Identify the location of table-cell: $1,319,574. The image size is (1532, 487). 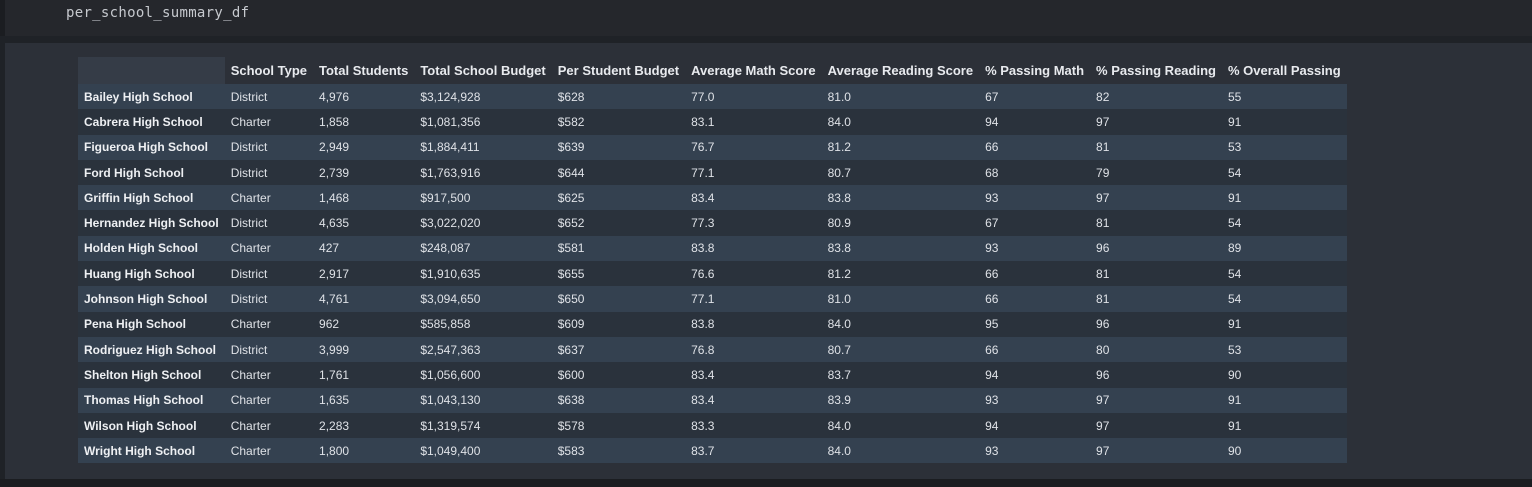
(450, 425).